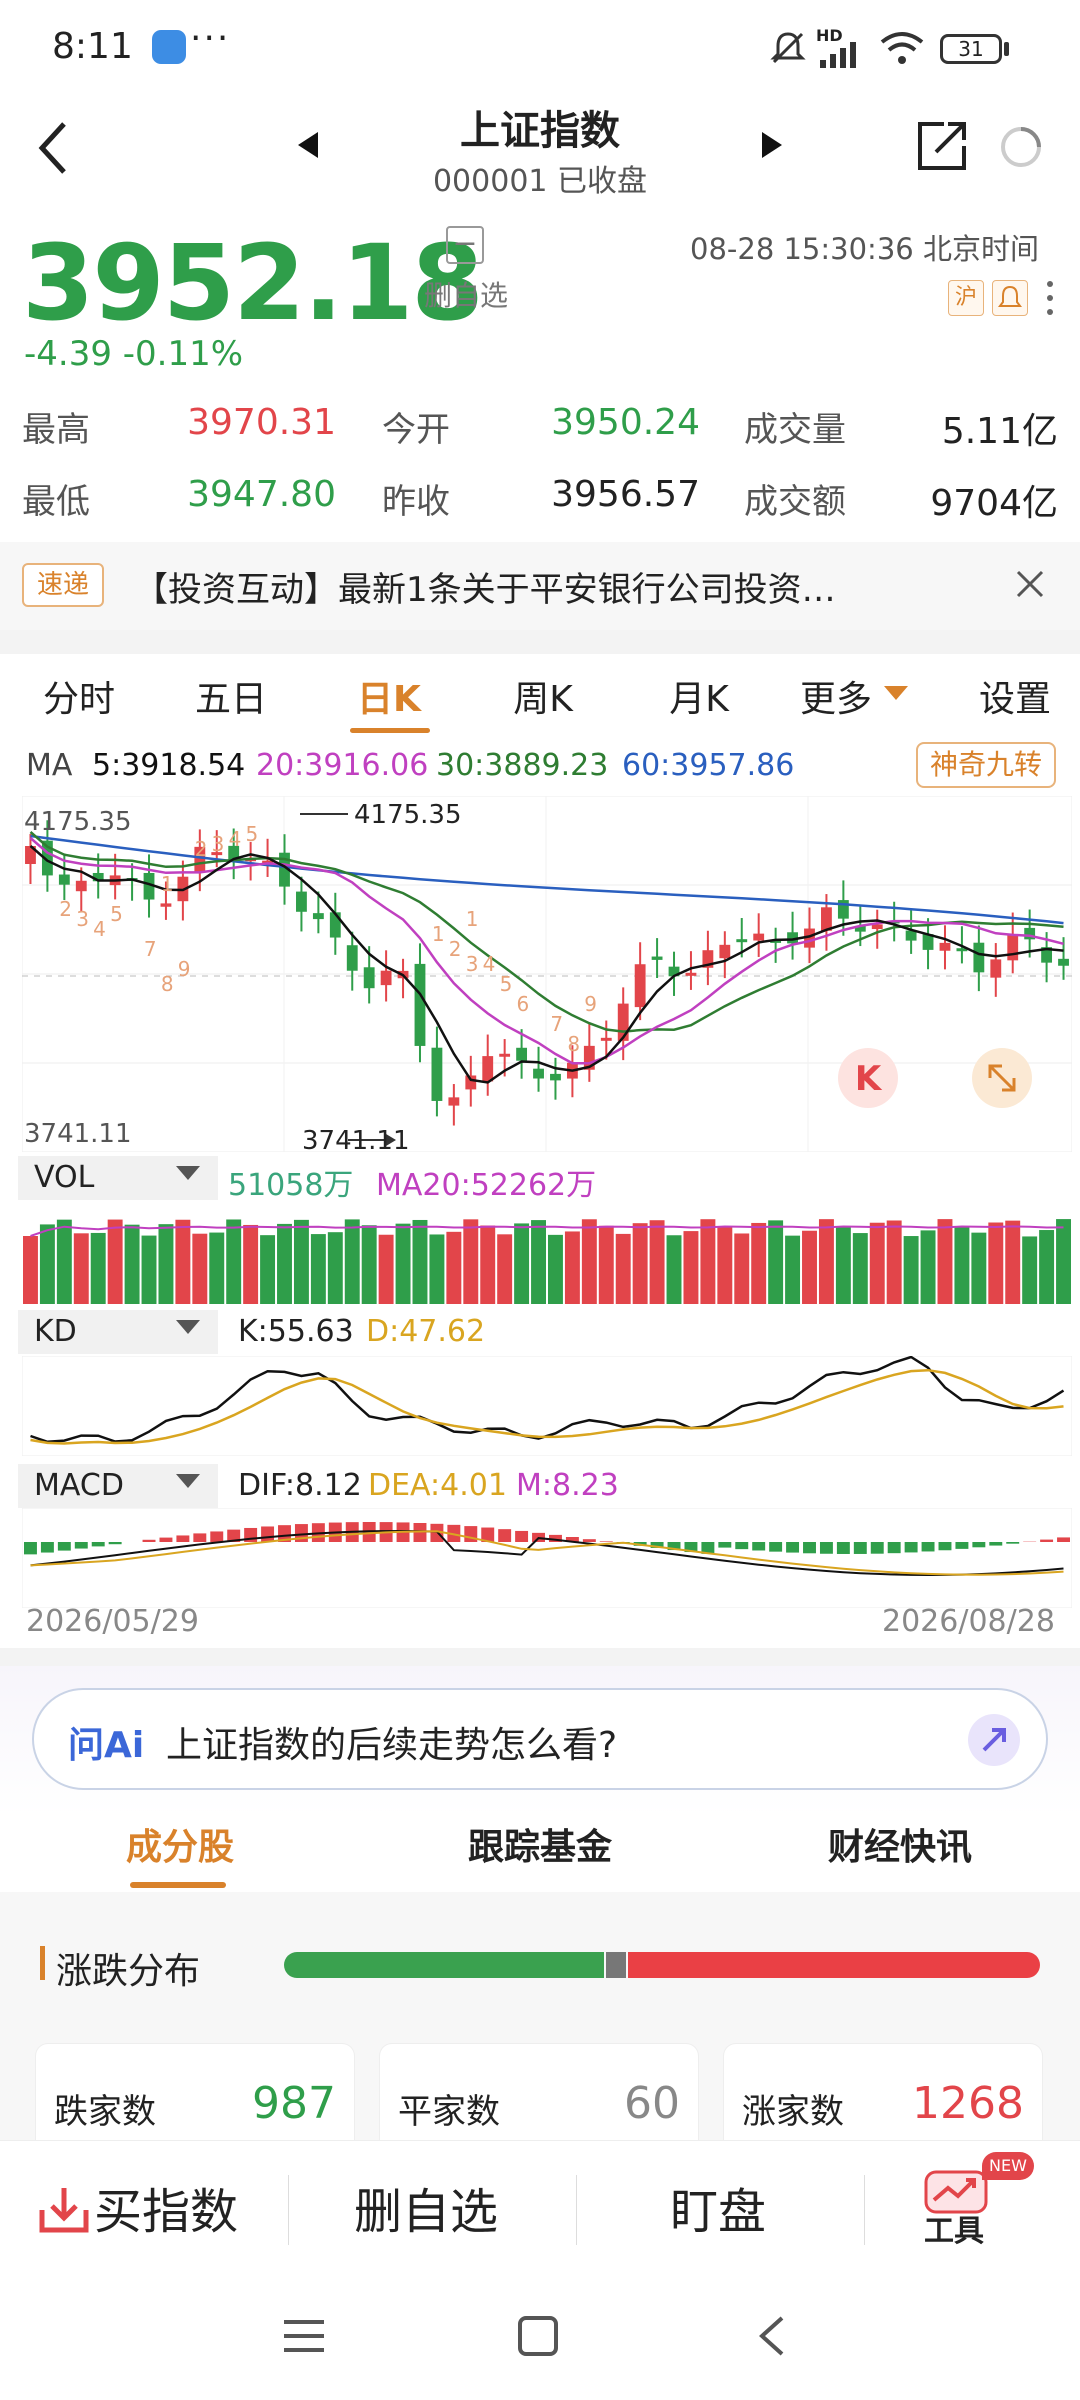 This screenshot has width=1080, height=2400. What do you see at coordinates (547, 1406) in the screenshot?
I see `kd-chart` at bounding box center [547, 1406].